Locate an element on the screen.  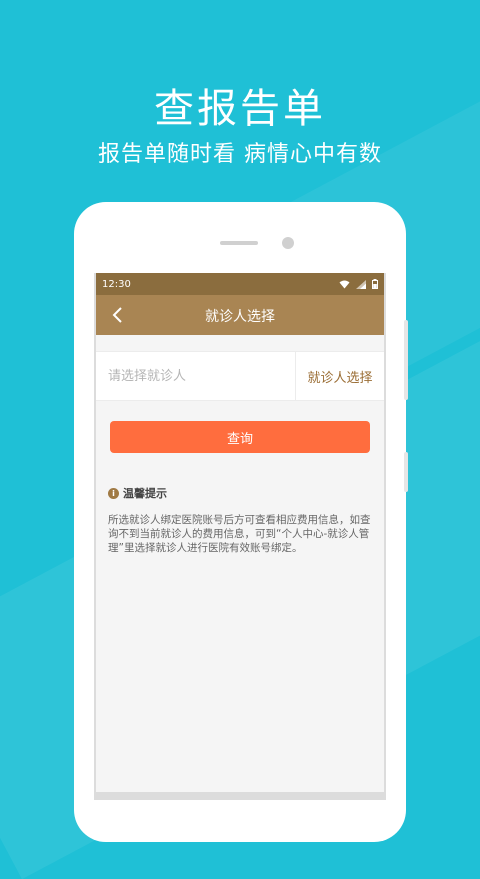
status-icons is located at coordinates (358, 284).